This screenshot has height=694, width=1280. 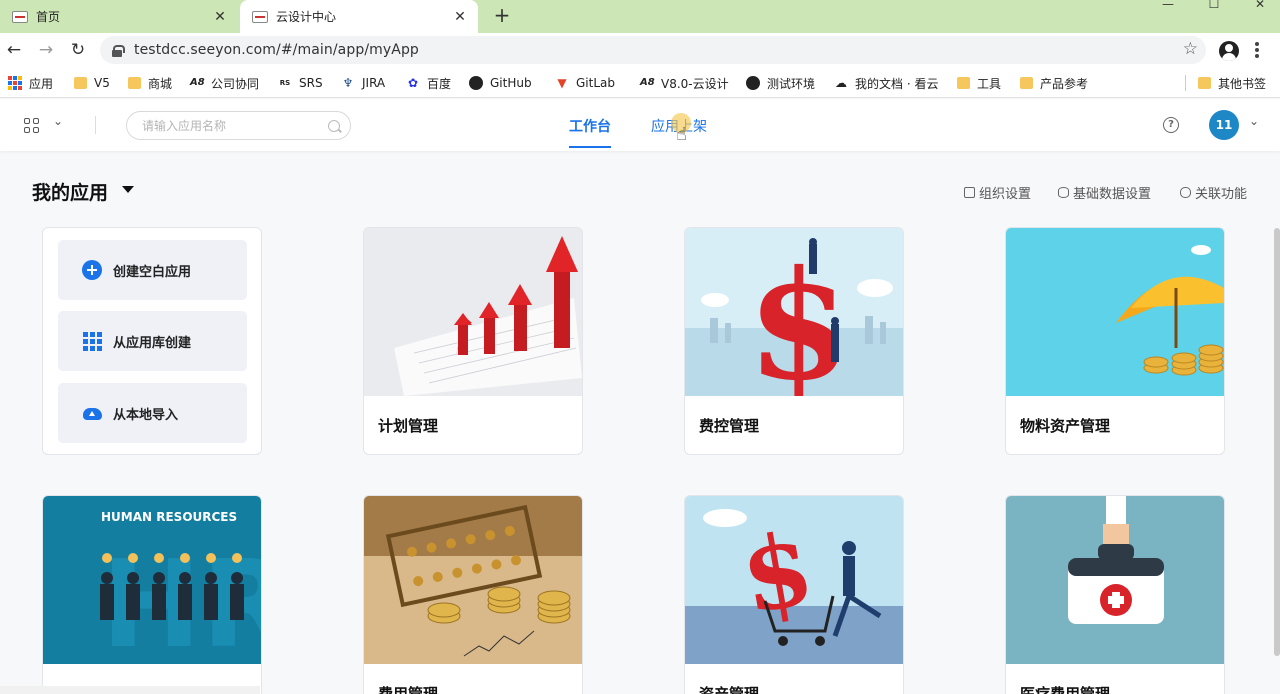 I want to click on link-label: 基础数据设置, so click(x=1112, y=194).